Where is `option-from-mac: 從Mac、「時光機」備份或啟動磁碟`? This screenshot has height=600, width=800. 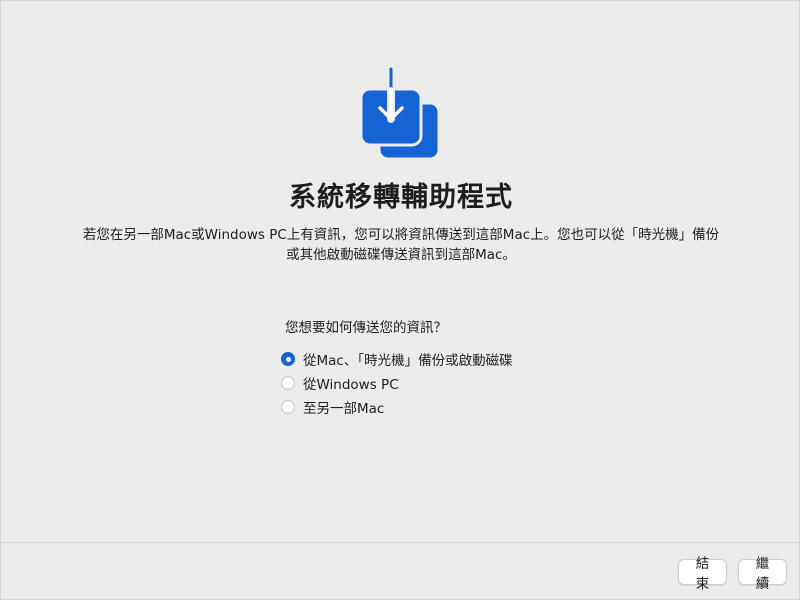
option-from-mac: 從Mac、「時光機」備份或啟動磁碟 is located at coordinates (397, 359).